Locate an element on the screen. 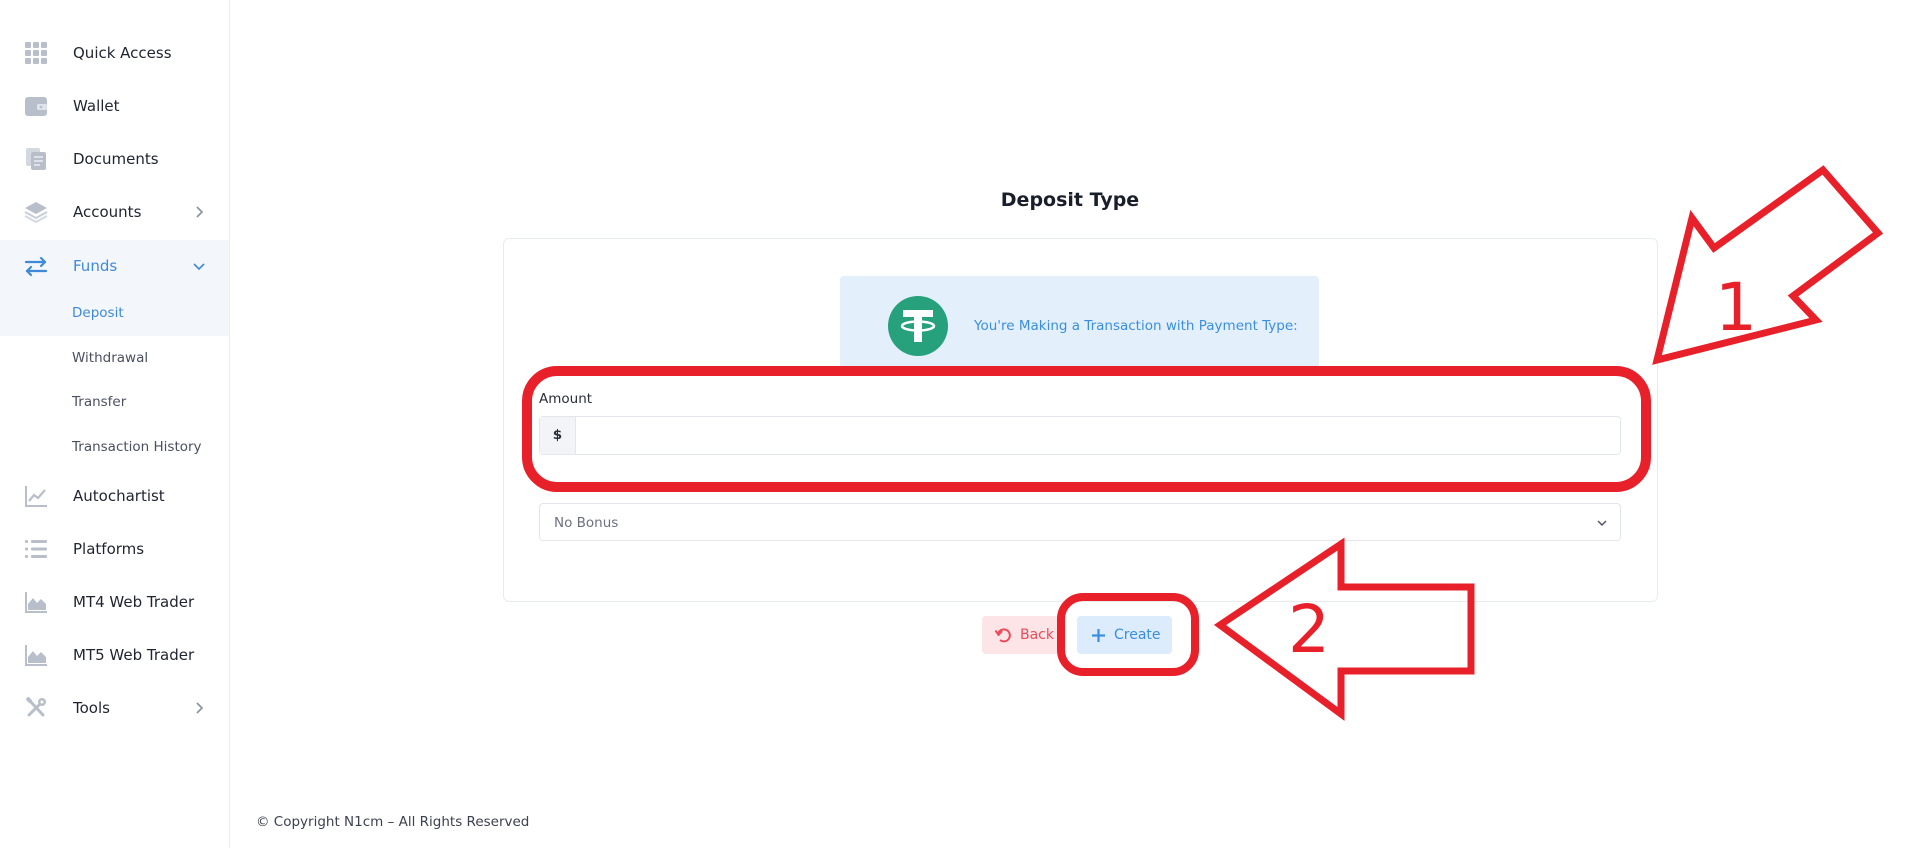 This screenshot has width=1920, height=848. sidebar-item-label: MT4 Web Trader is located at coordinates (134, 602).